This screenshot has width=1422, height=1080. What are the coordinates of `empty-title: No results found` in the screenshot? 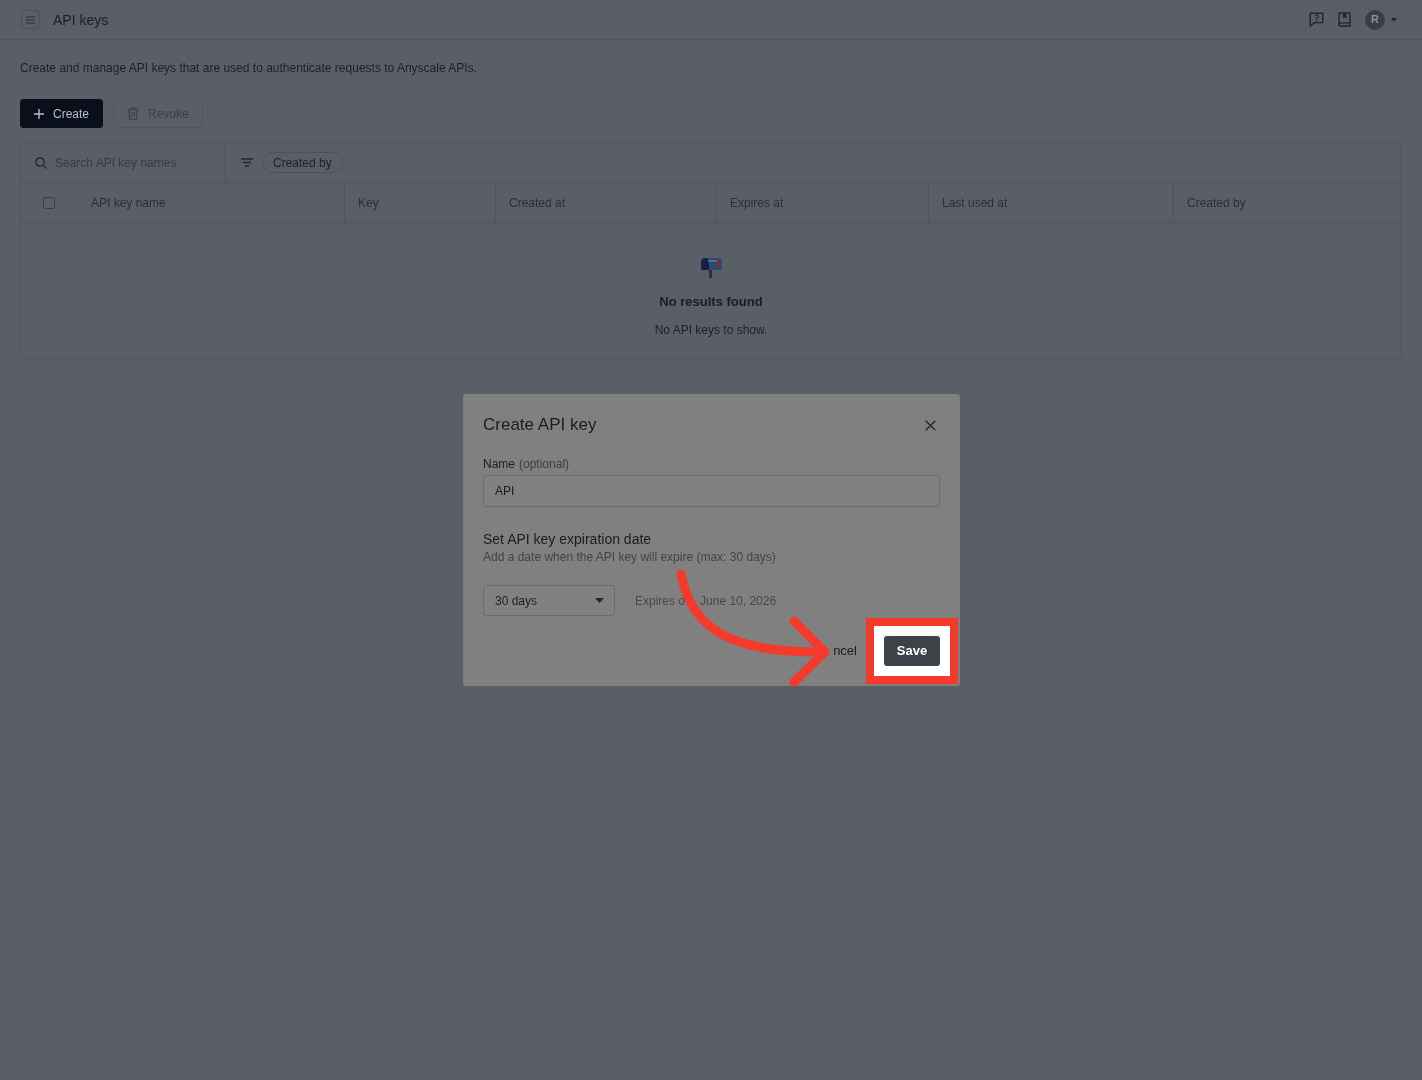 It's located at (711, 302).